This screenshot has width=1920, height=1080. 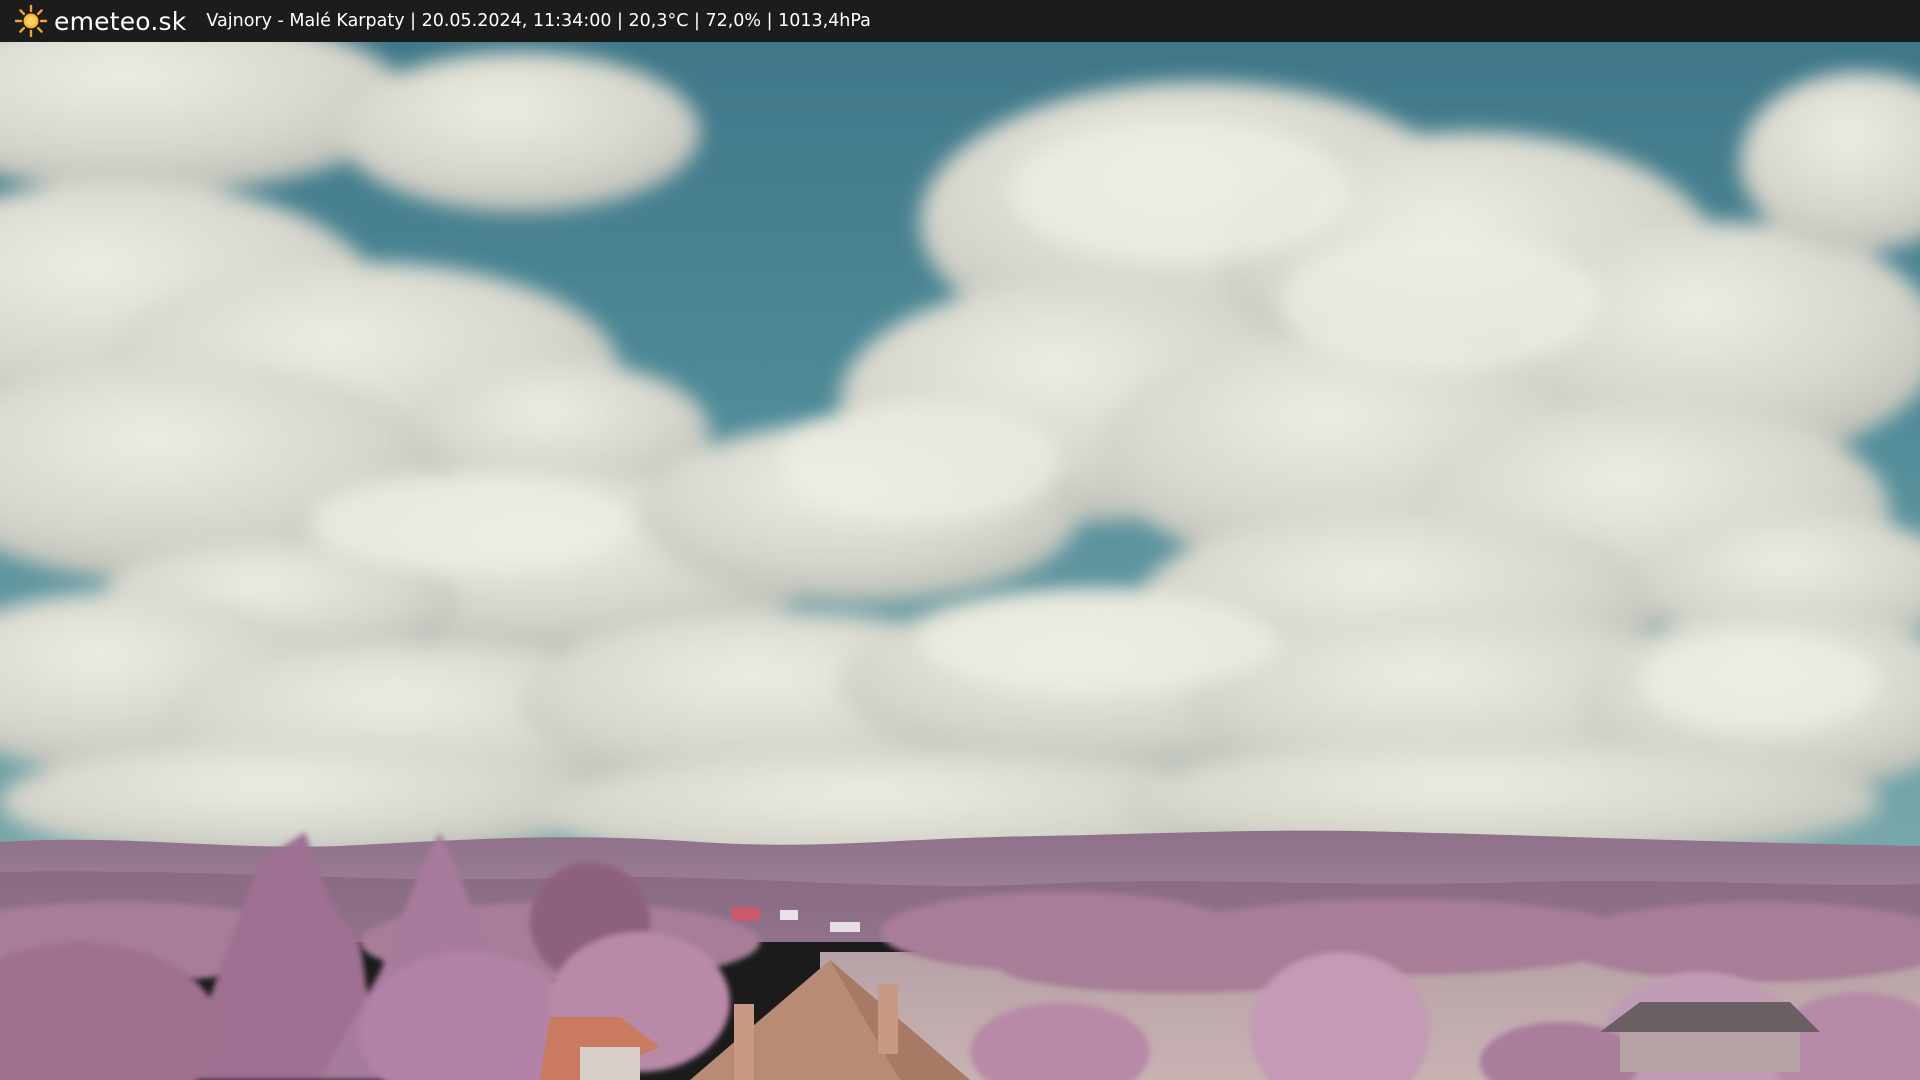 What do you see at coordinates (610, 1063) in the screenshot?
I see `house-wall` at bounding box center [610, 1063].